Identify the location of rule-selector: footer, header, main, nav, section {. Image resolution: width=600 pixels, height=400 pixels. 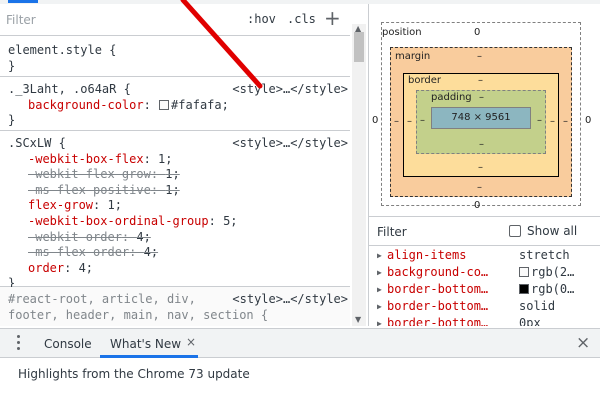
(138, 314).